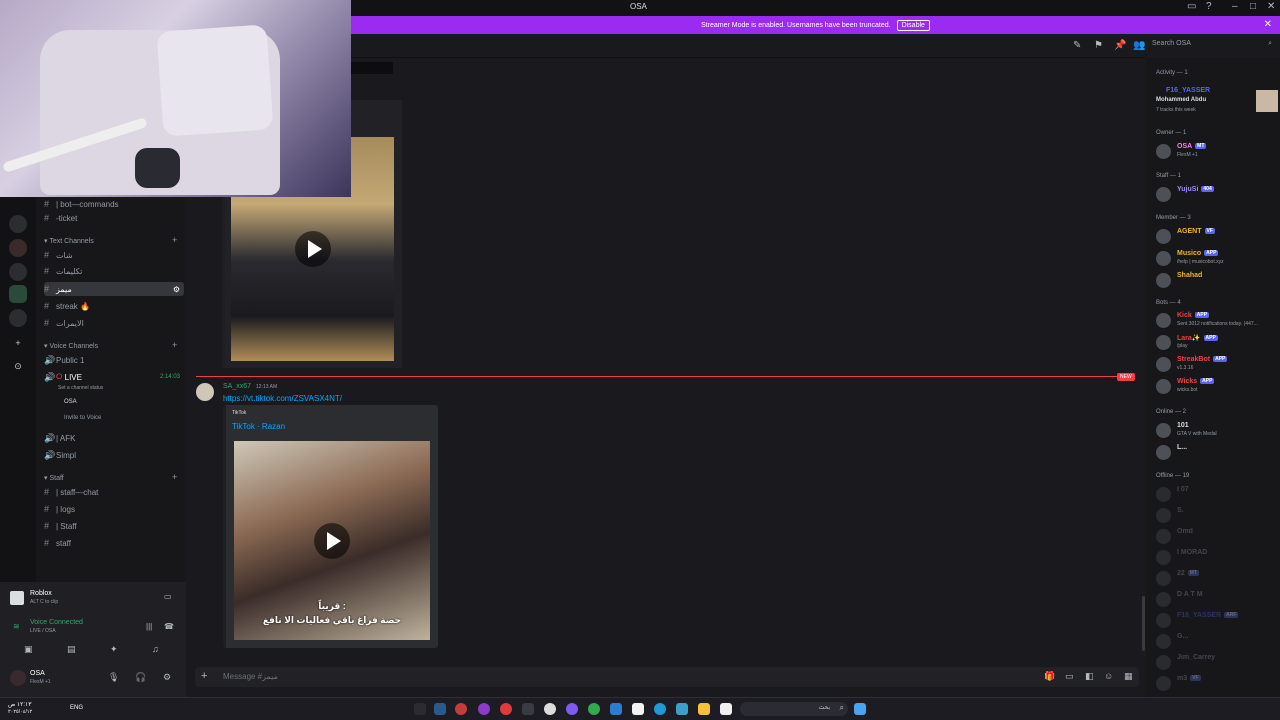 The width and height of the screenshot is (1280, 720). I want to click on member-item: D A T M, so click(1216, 599).